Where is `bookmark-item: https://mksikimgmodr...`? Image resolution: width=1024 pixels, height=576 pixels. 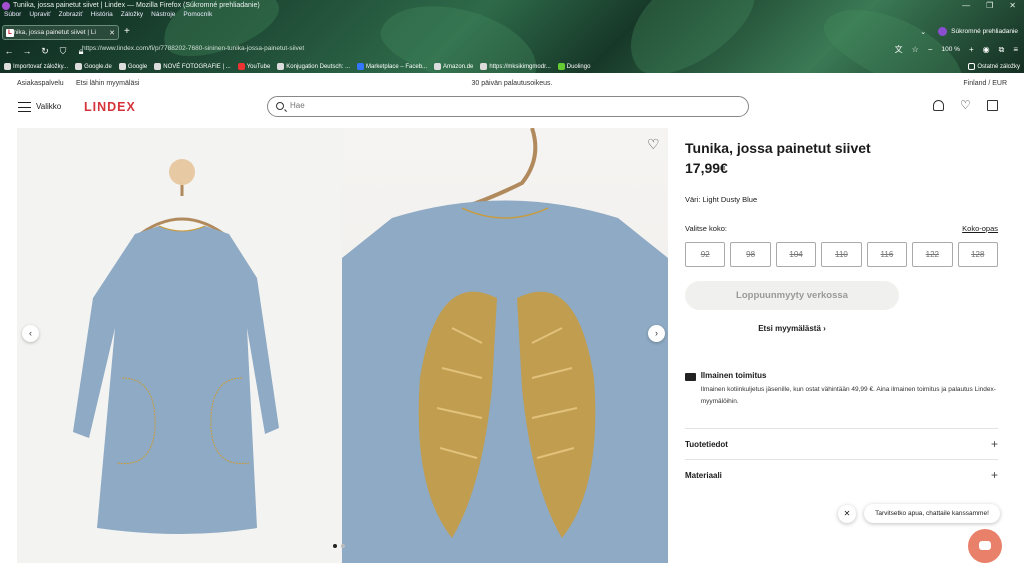 bookmark-item: https://mksikimgmodr... is located at coordinates (515, 66).